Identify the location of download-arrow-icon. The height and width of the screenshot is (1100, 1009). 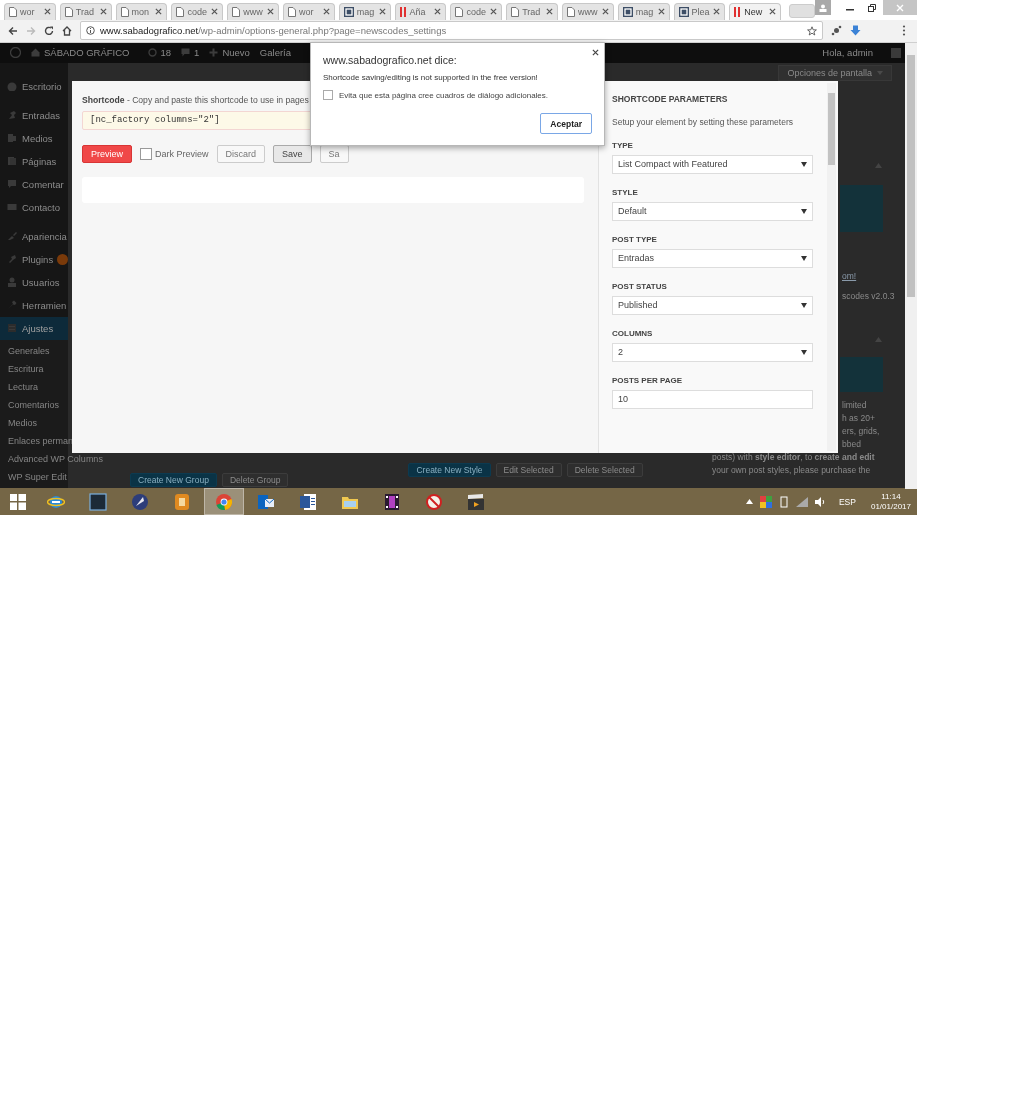
(855, 31).